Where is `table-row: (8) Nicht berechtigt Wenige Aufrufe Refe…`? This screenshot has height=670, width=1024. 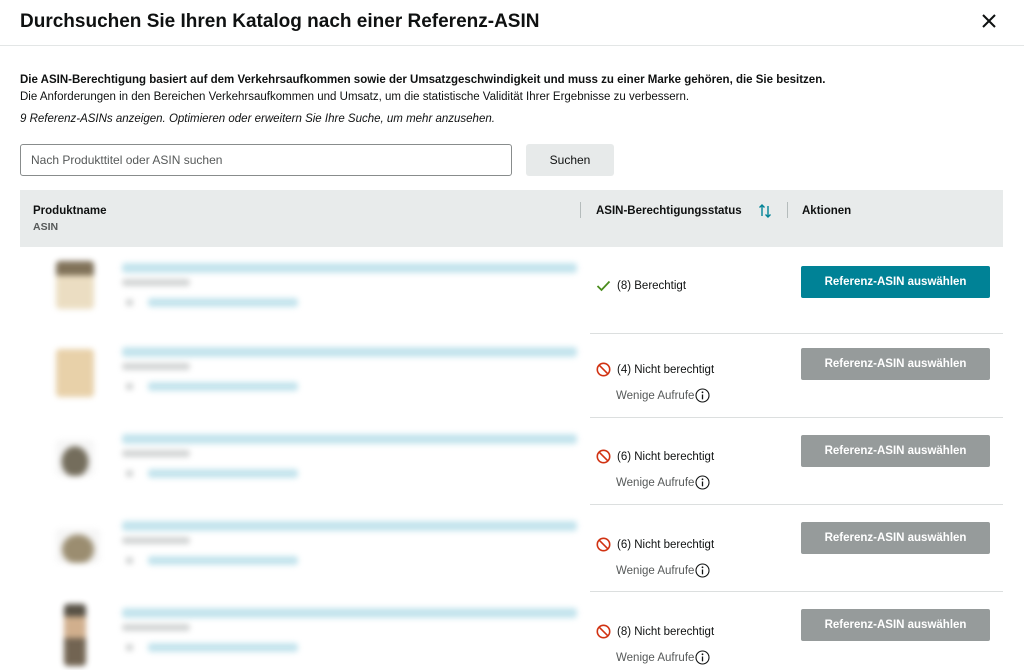
table-row: (8) Nicht berechtigt Wenige Aufrufe Refe… is located at coordinates (511, 631).